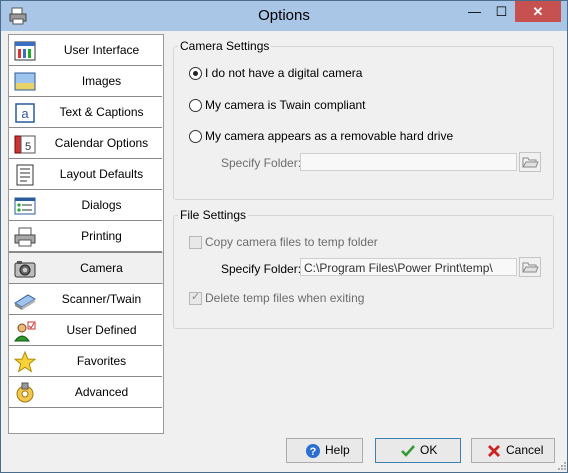  I want to click on file-settings-legend: File Settings, so click(213, 215).